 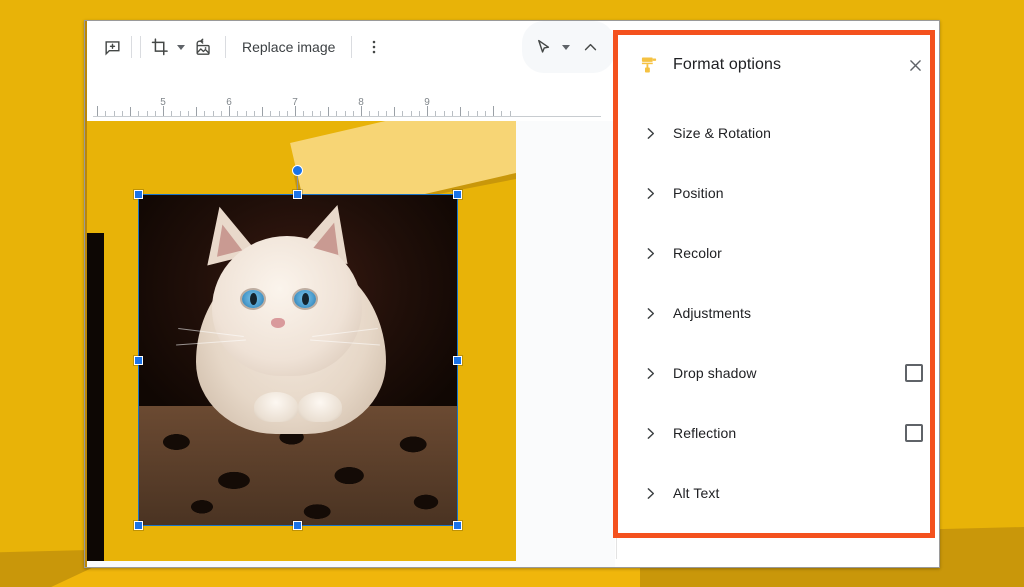 I want to click on ruler-baseline, so click(x=347, y=116).